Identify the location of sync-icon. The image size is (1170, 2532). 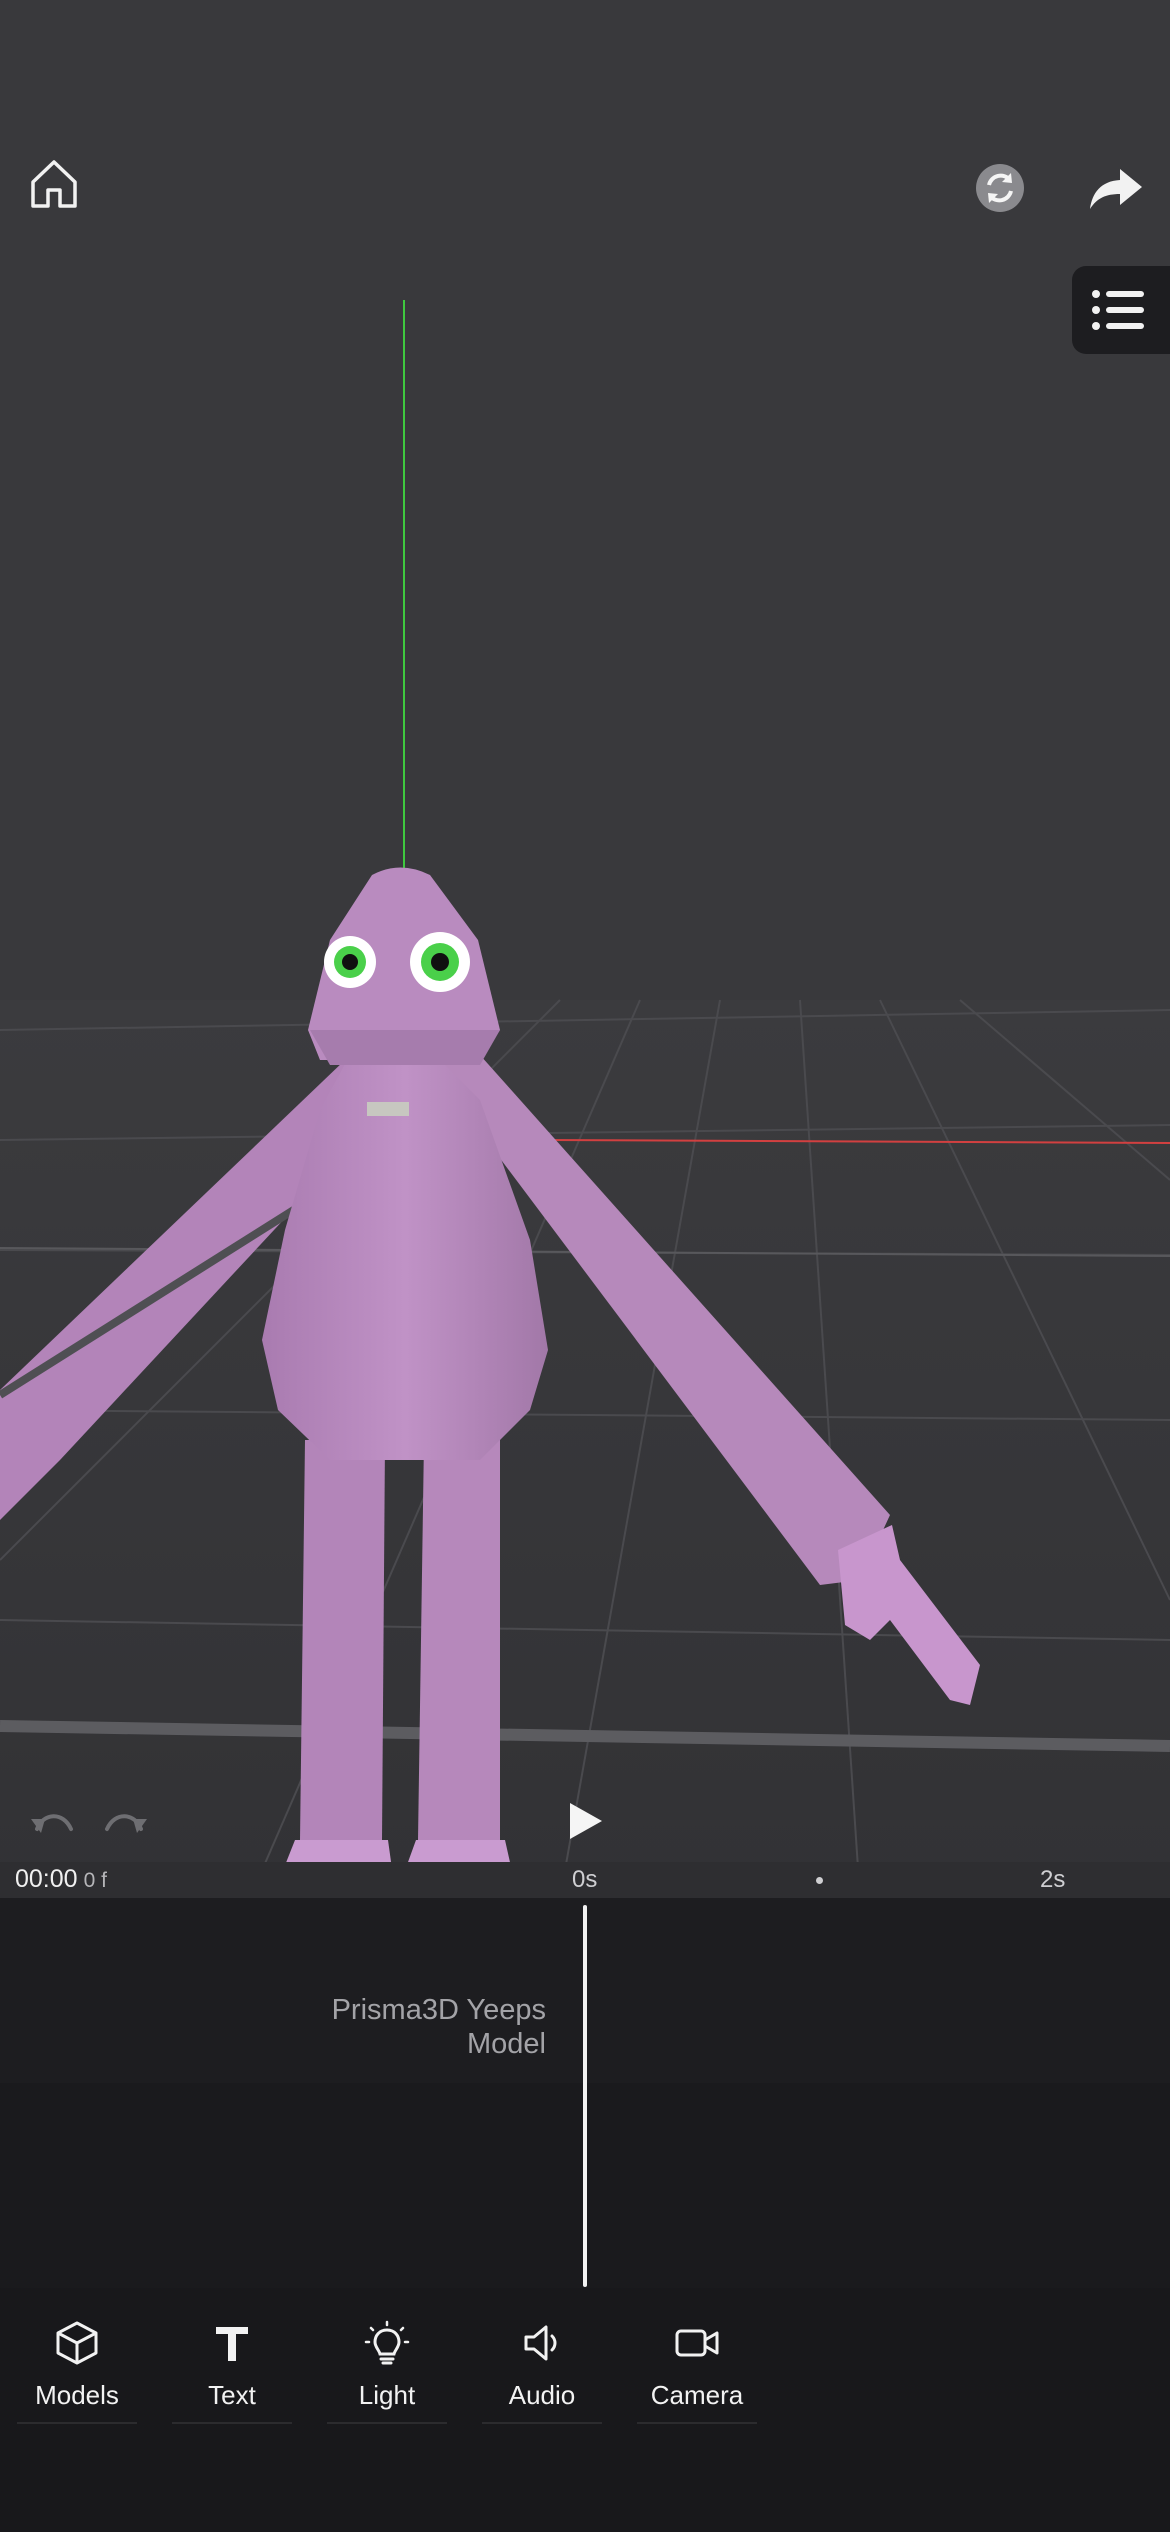
(1000, 188).